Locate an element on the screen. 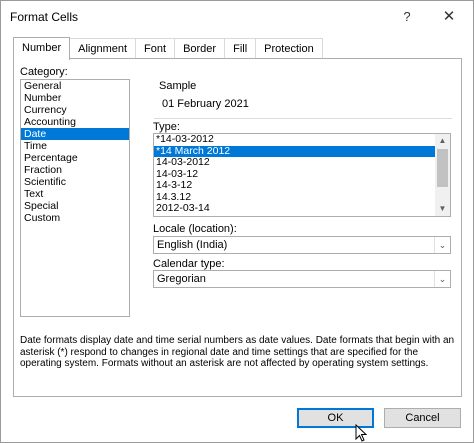 Image resolution: width=474 pixels, height=443 pixels. category-item-number: Number is located at coordinates (75, 98).